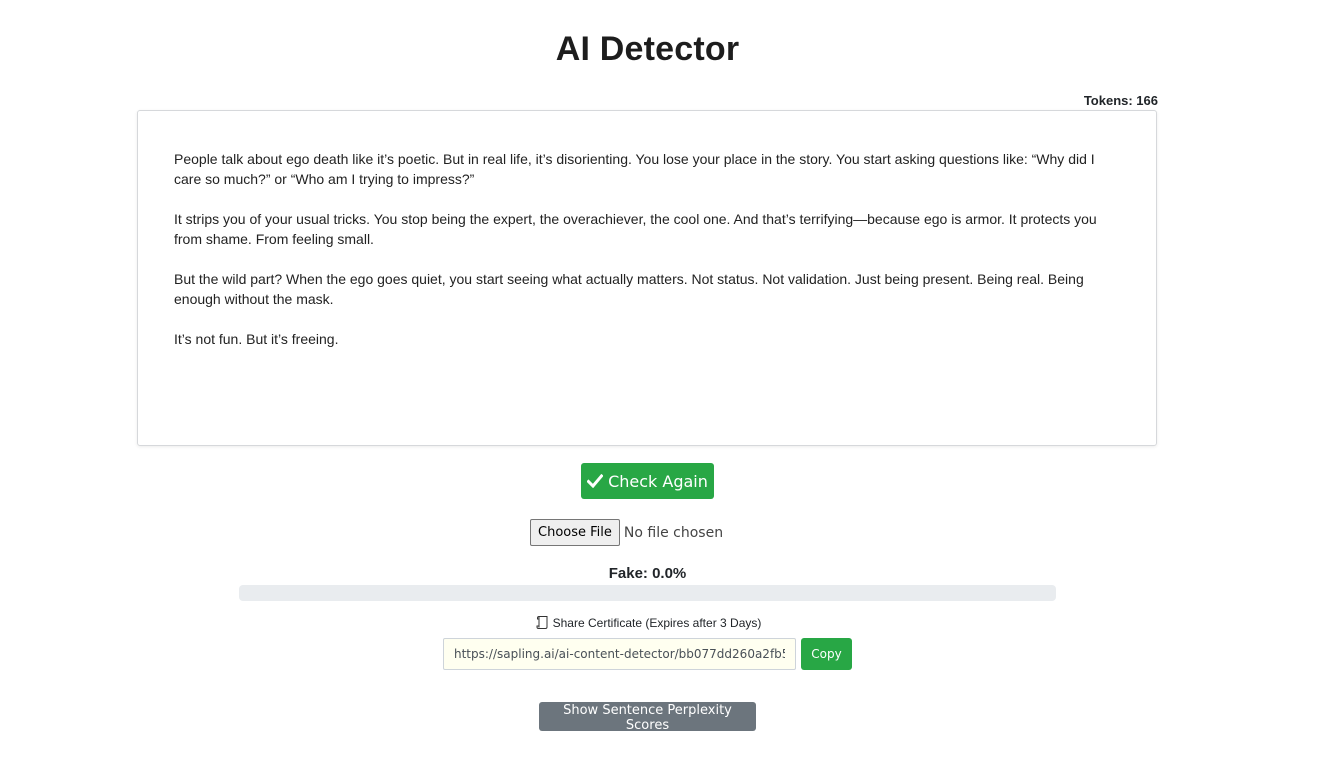 This screenshot has height=771, width=1318. I want to click on check-again-button: Check Again, so click(647, 481).